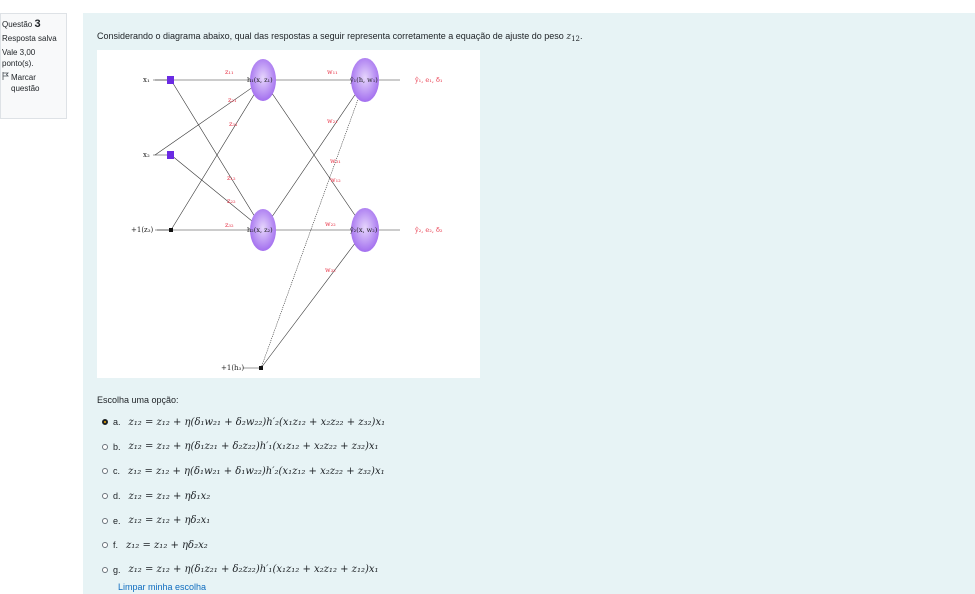 This screenshot has height=594, width=975. I want to click on input-label-z3: +1(z₃), so click(142, 230).